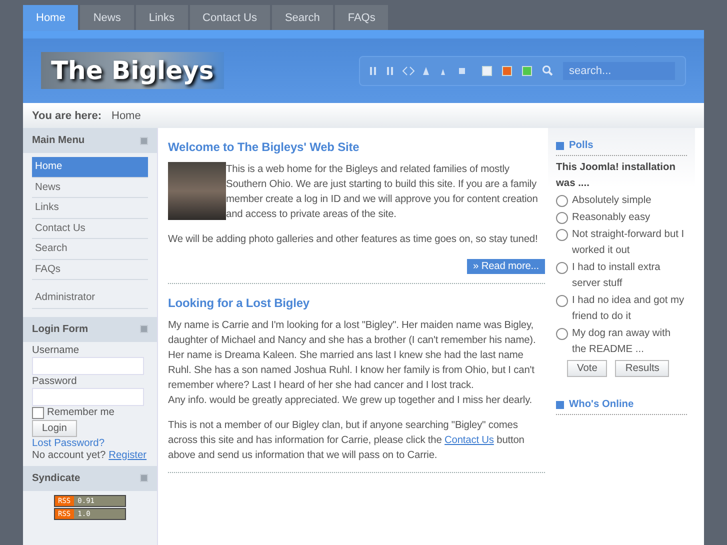 The height and width of the screenshot is (545, 727). What do you see at coordinates (302, 17) in the screenshot?
I see `nav-tab: Search` at bounding box center [302, 17].